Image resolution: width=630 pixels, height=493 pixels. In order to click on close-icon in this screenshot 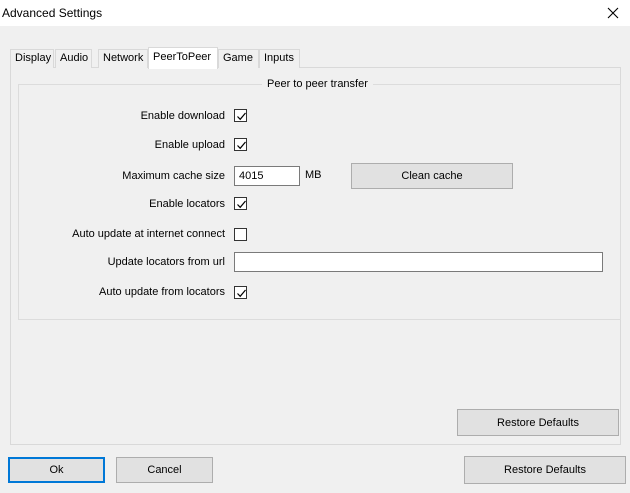, I will do `click(613, 13)`.